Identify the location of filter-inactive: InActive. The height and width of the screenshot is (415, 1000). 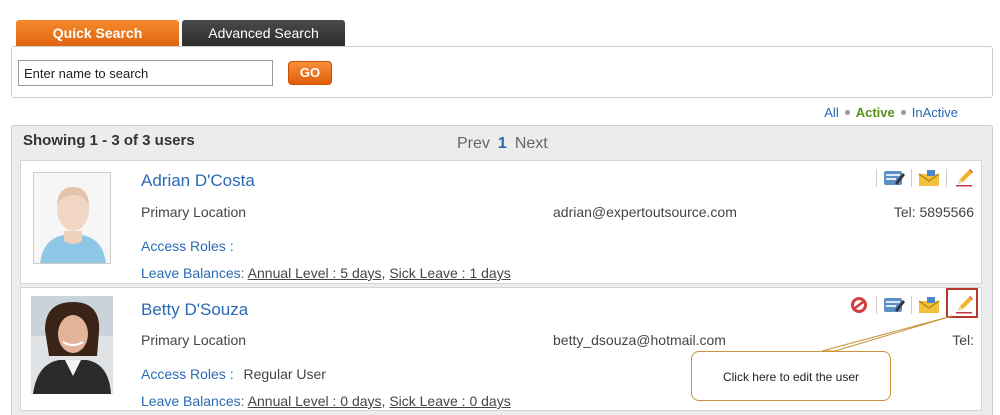
(935, 112).